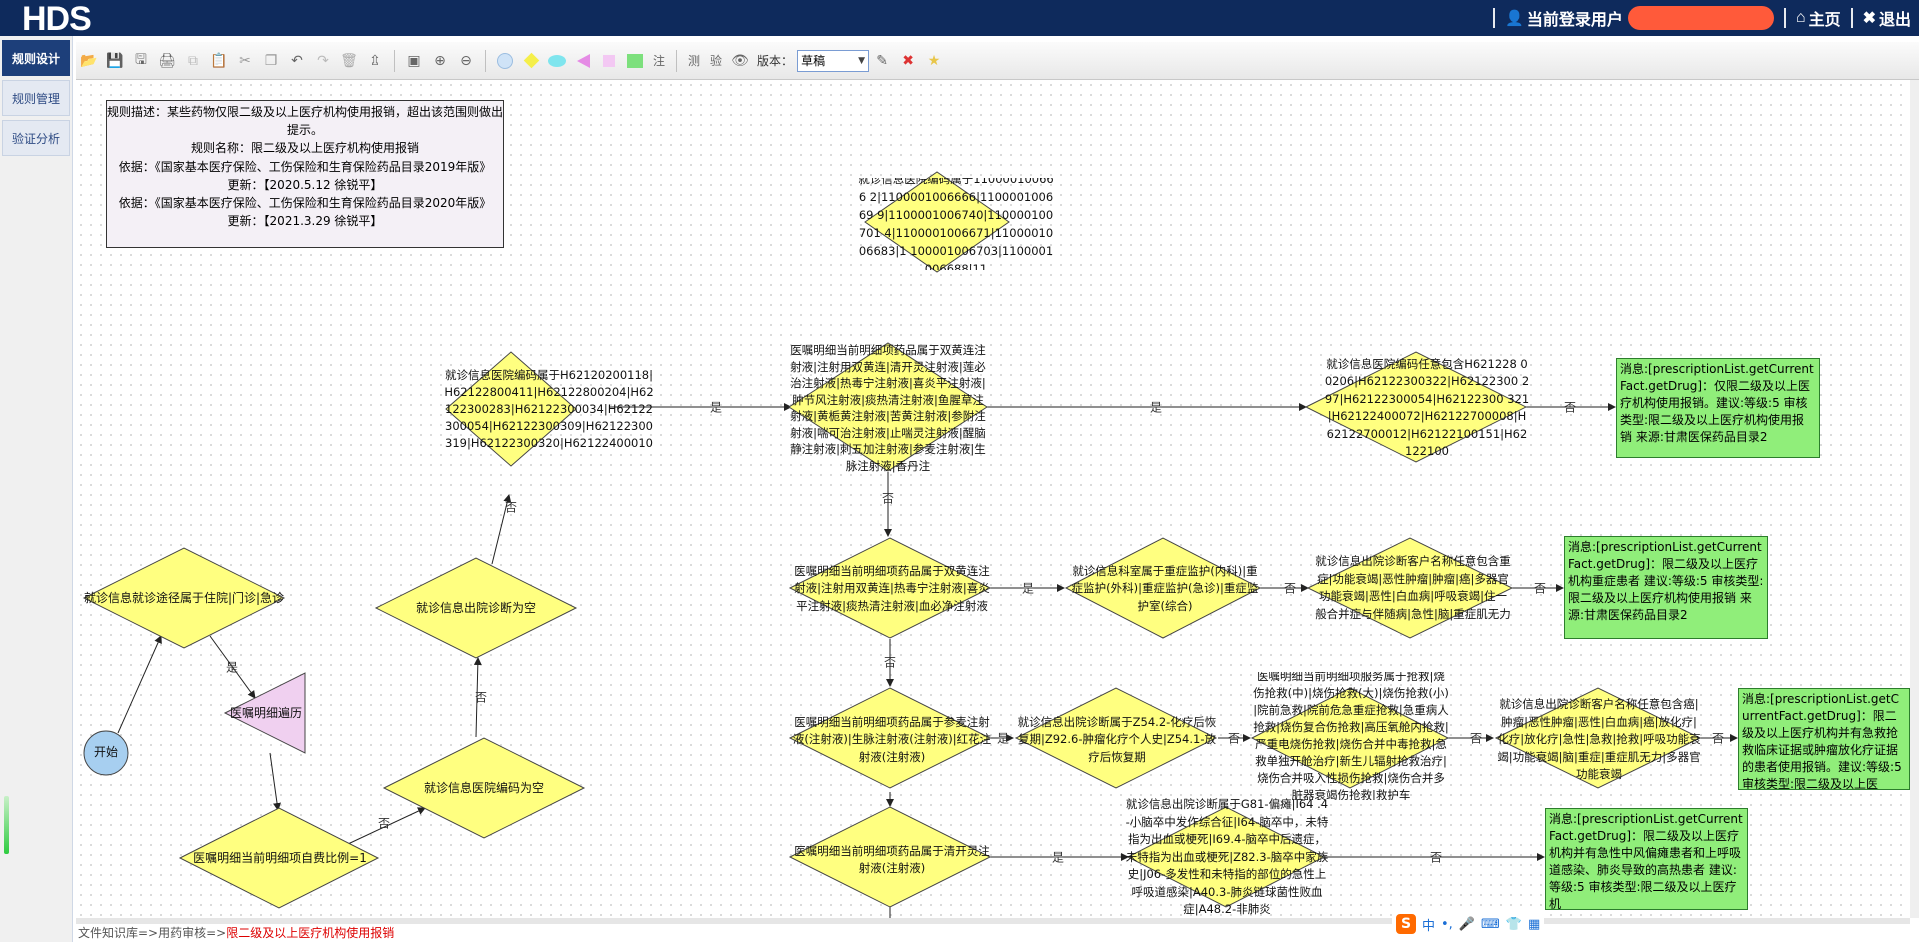 This screenshot has width=1919, height=942. I want to click on vertical-scrollbar, so click(1914, 499).